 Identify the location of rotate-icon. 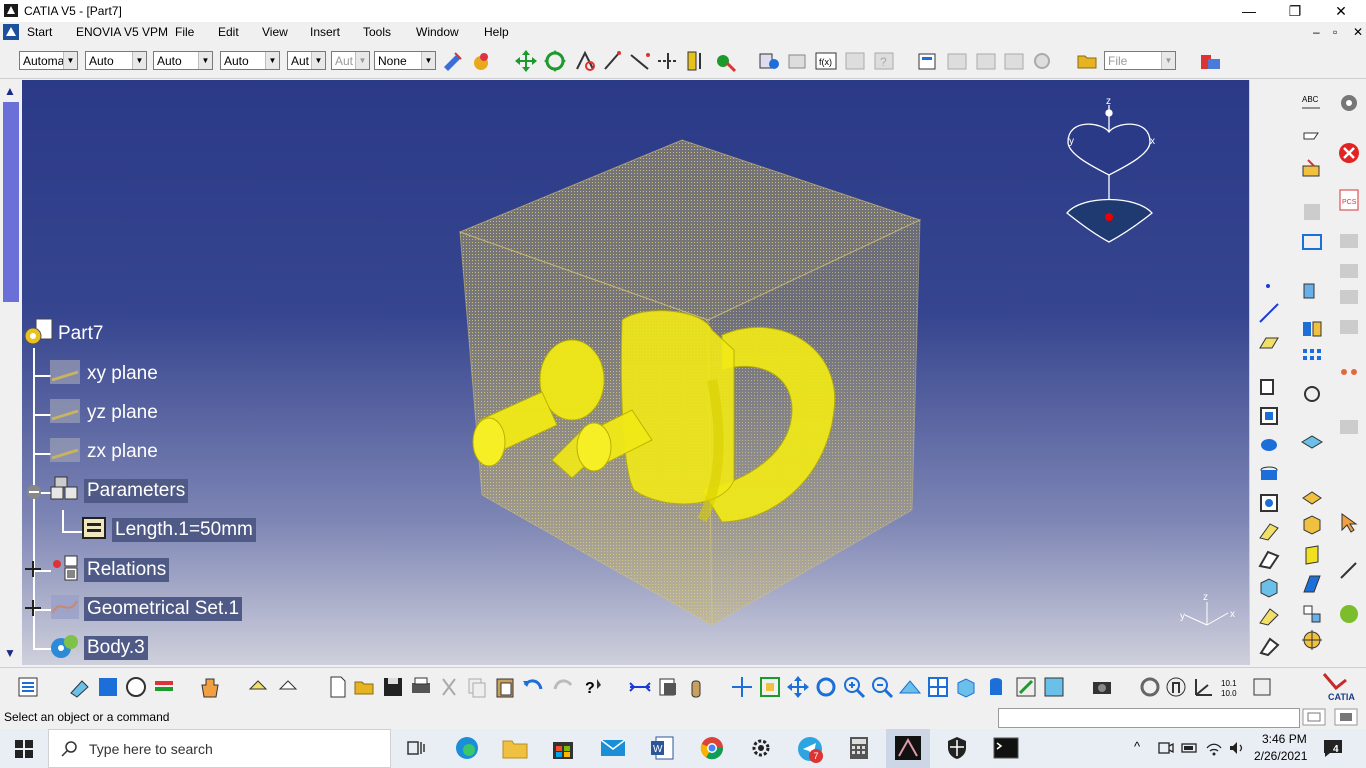
(555, 61).